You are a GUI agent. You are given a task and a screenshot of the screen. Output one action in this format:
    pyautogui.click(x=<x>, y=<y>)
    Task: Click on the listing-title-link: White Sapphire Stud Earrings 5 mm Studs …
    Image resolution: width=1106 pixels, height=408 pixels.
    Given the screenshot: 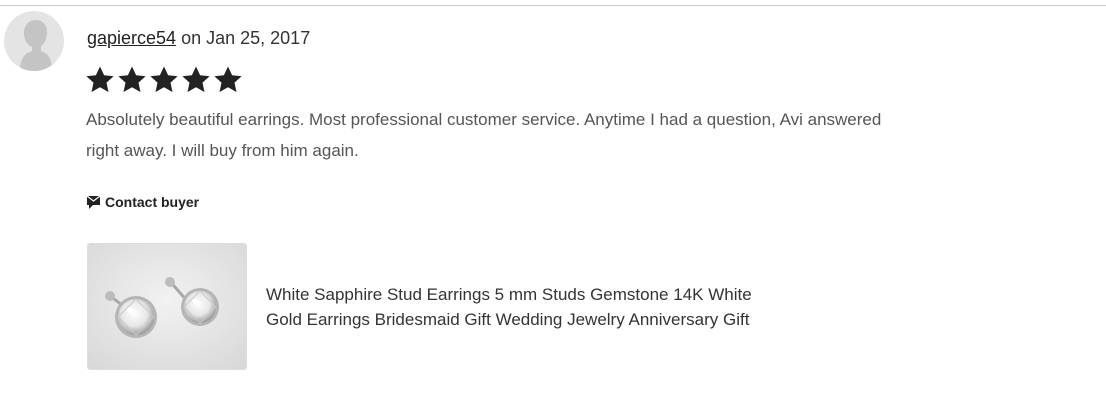 What is the action you would take?
    pyautogui.click(x=516, y=307)
    